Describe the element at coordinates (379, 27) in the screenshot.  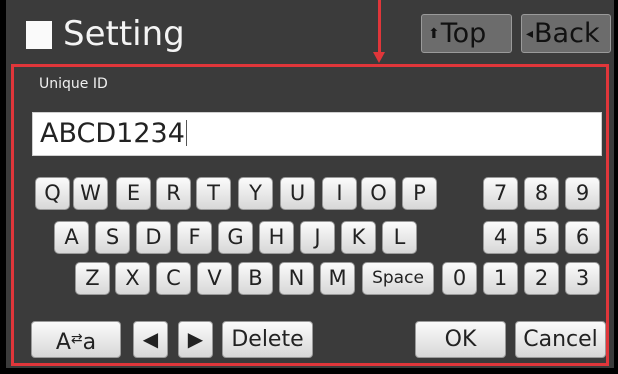
I see `annotation-arrow-icon` at that location.